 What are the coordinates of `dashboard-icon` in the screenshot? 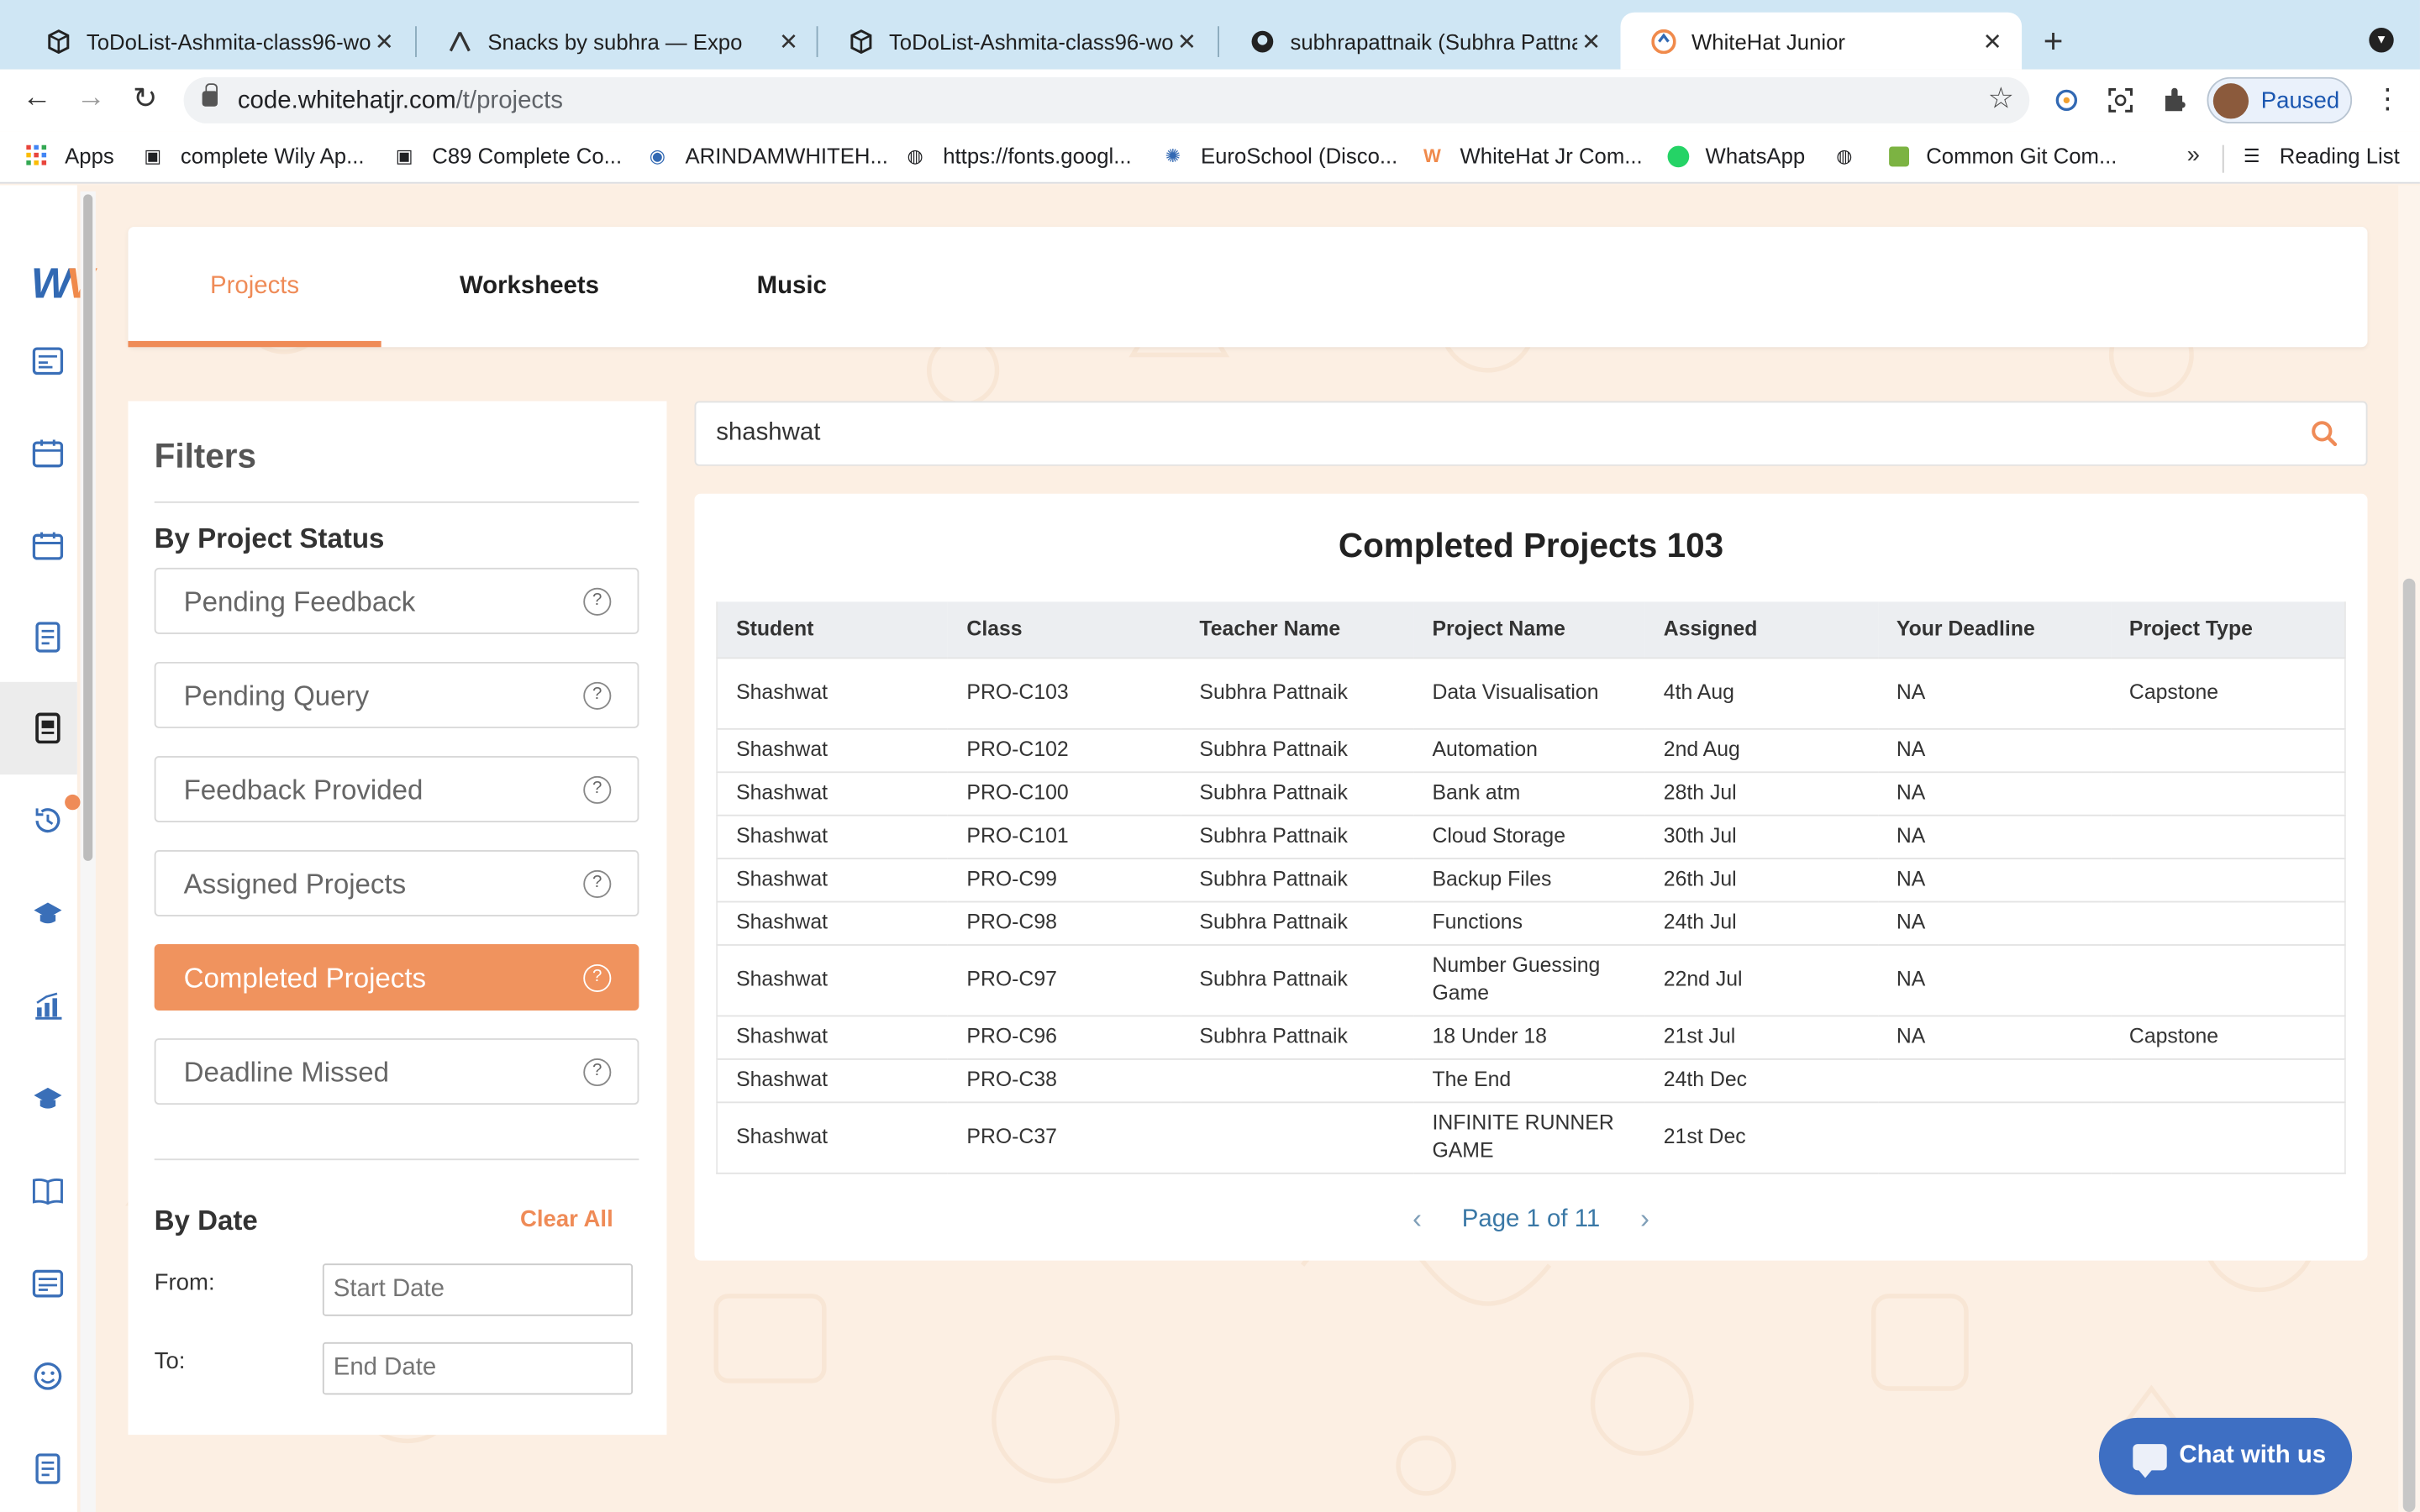 It's located at (48, 360).